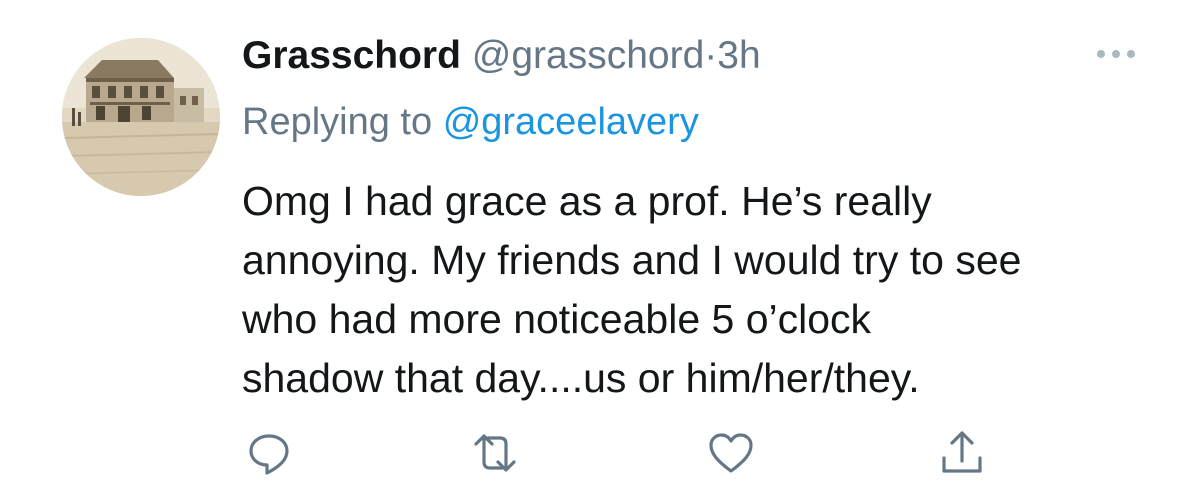 This screenshot has height=492, width=1200. Describe the element at coordinates (269, 453) in the screenshot. I see `reply-icon` at that location.